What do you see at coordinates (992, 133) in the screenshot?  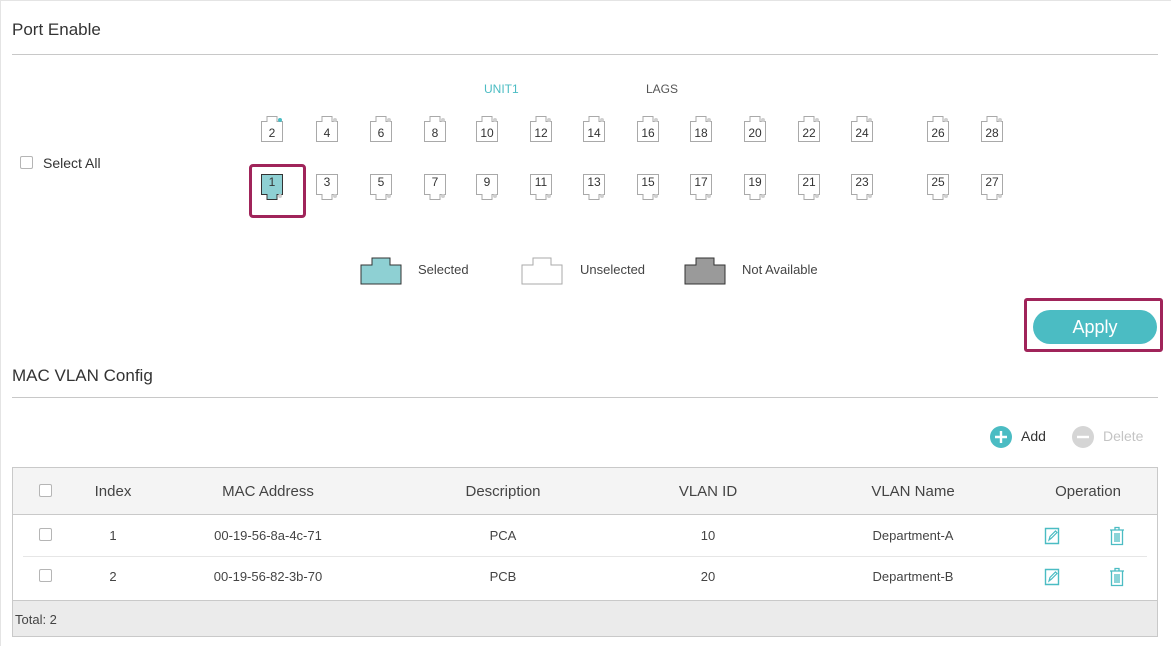 I see `port-number: 28` at bounding box center [992, 133].